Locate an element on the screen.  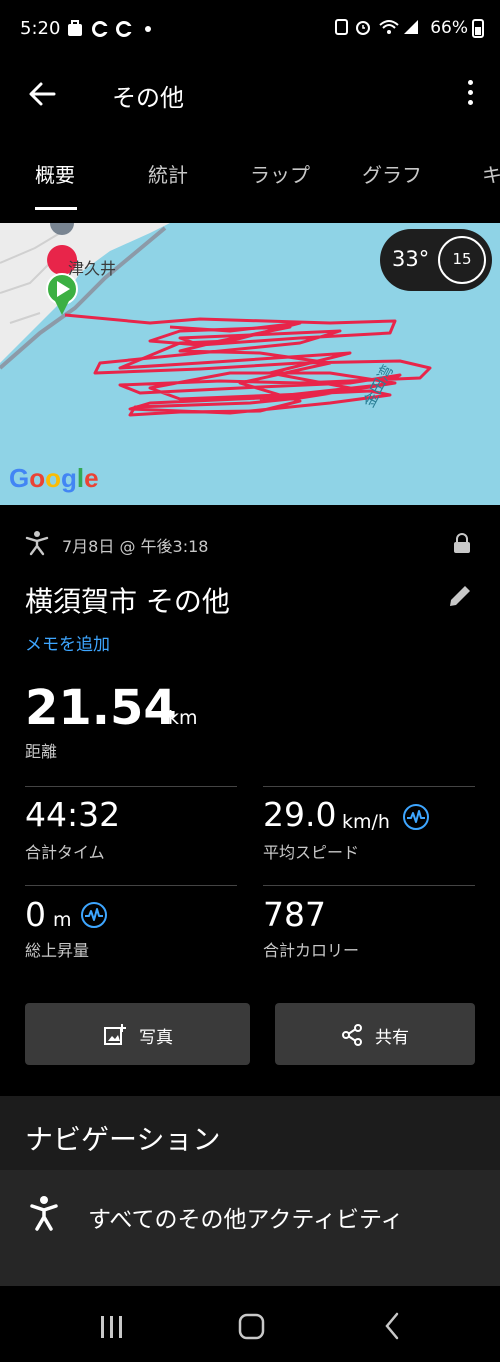
google-logo: Google is located at coordinates (54, 478).